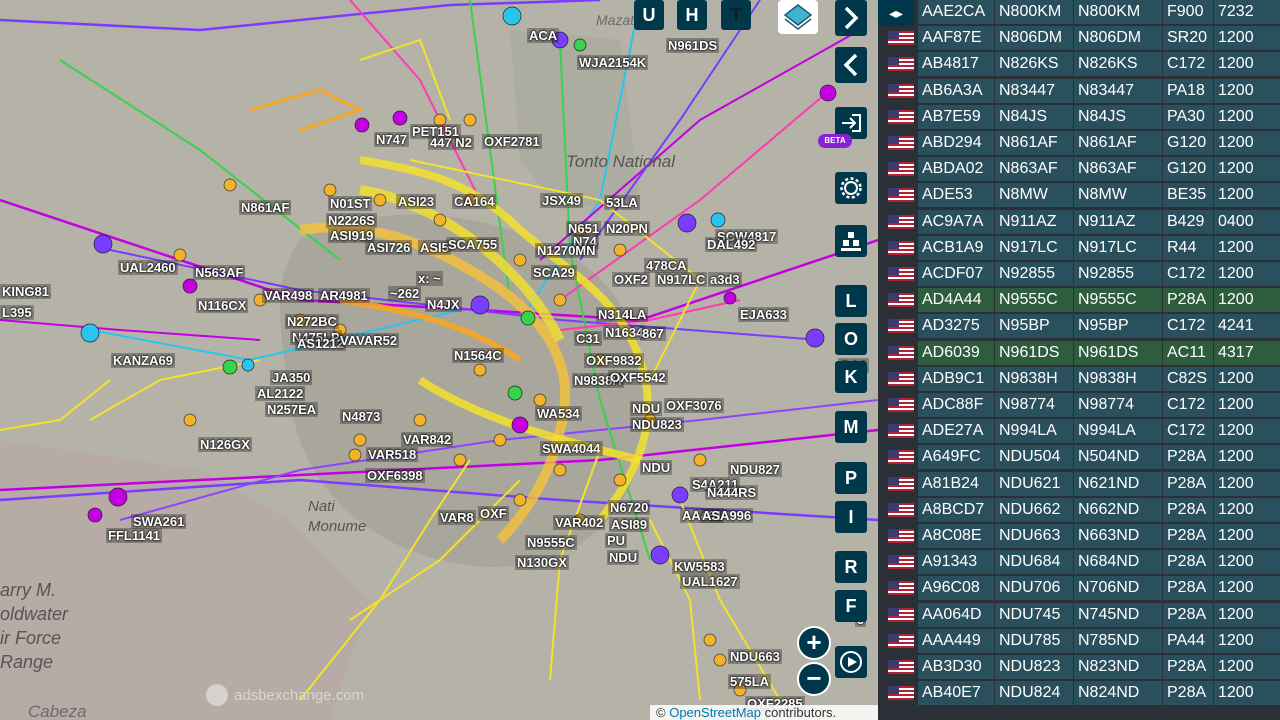 This screenshot has height=720, width=1280. Describe the element at coordinates (1079, 483) in the screenshot. I see `table-row: A81B24 NDU621 N621ND P28A 1200` at that location.